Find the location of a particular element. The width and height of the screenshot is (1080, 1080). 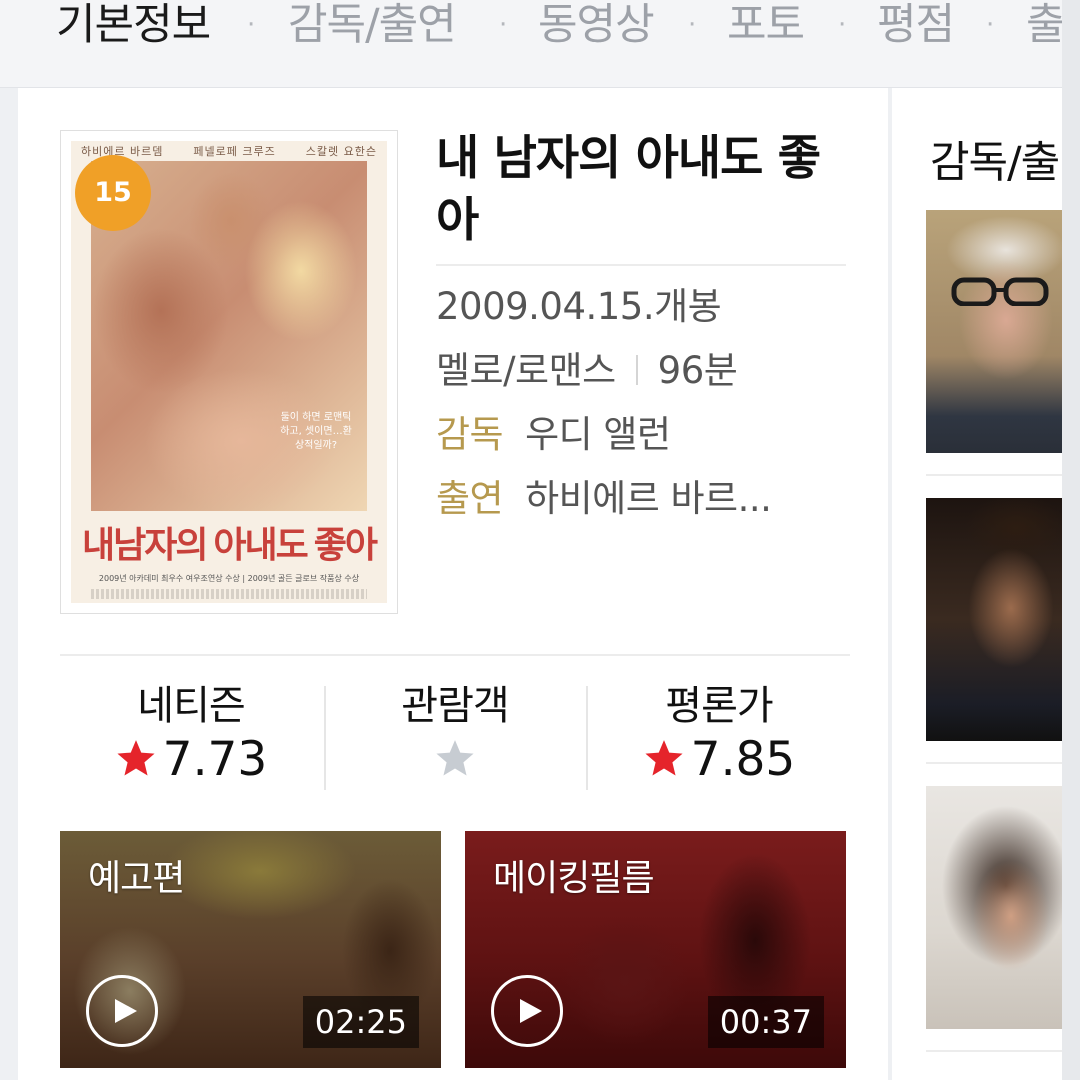

runtime: 96분 is located at coordinates (697, 370).